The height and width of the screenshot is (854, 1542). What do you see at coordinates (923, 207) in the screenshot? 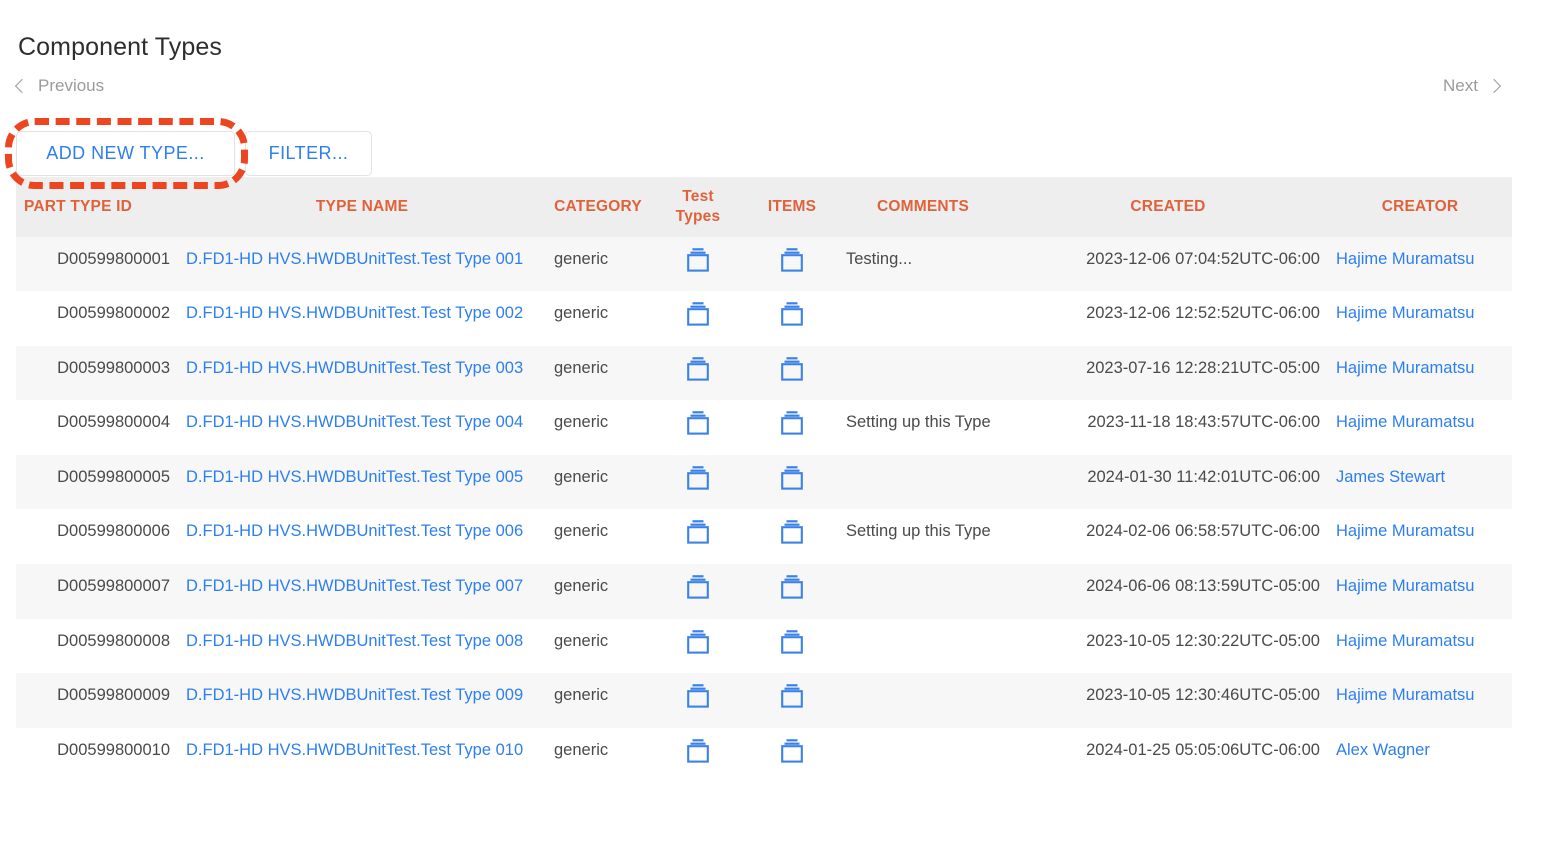
I see `column-header-comments: COMMENTS` at bounding box center [923, 207].